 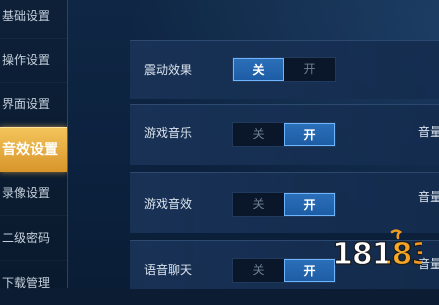 I want to click on setting-row-game-sfx: 游戏音效 关 开 音量, so click(x=284, y=202).